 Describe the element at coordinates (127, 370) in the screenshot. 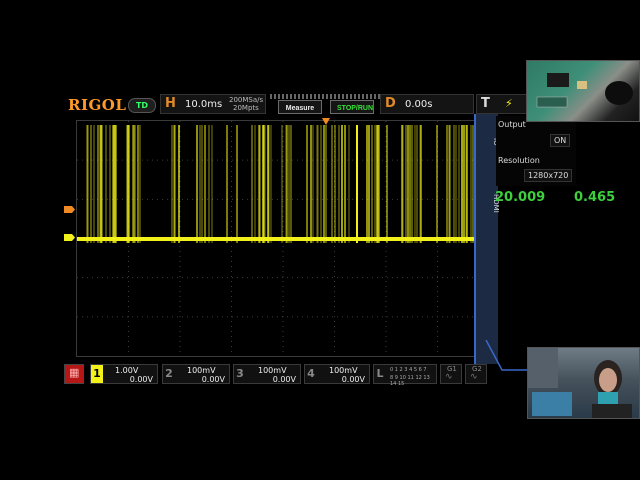

I see `channel-1-scale: 1.00V` at that location.